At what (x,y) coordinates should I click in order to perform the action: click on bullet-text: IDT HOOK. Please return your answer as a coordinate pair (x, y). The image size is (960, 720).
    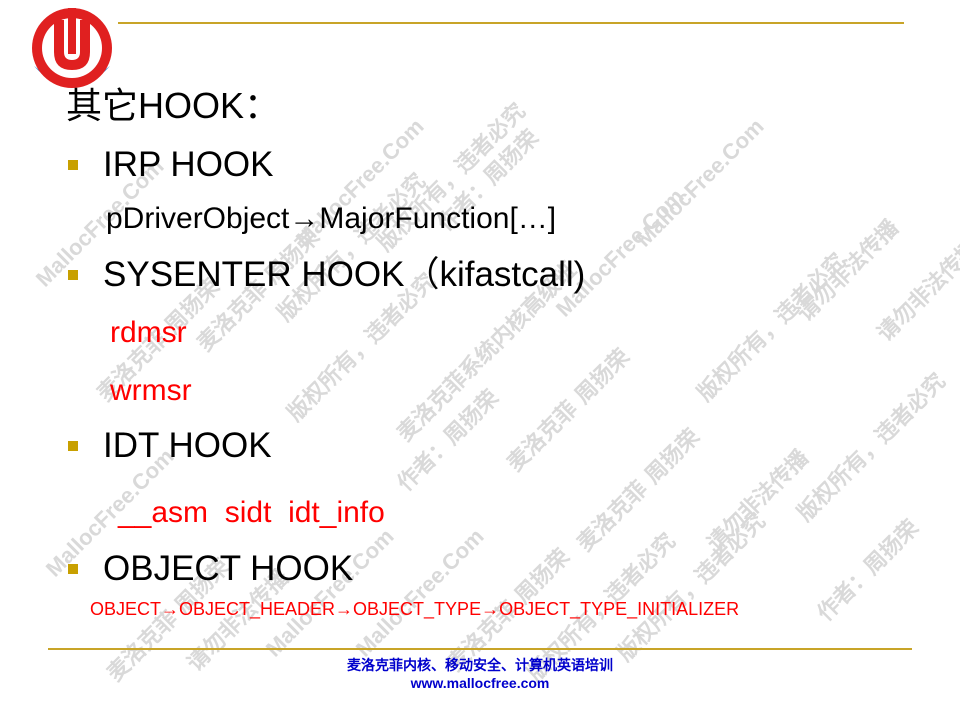
    Looking at the image, I should click on (187, 445).